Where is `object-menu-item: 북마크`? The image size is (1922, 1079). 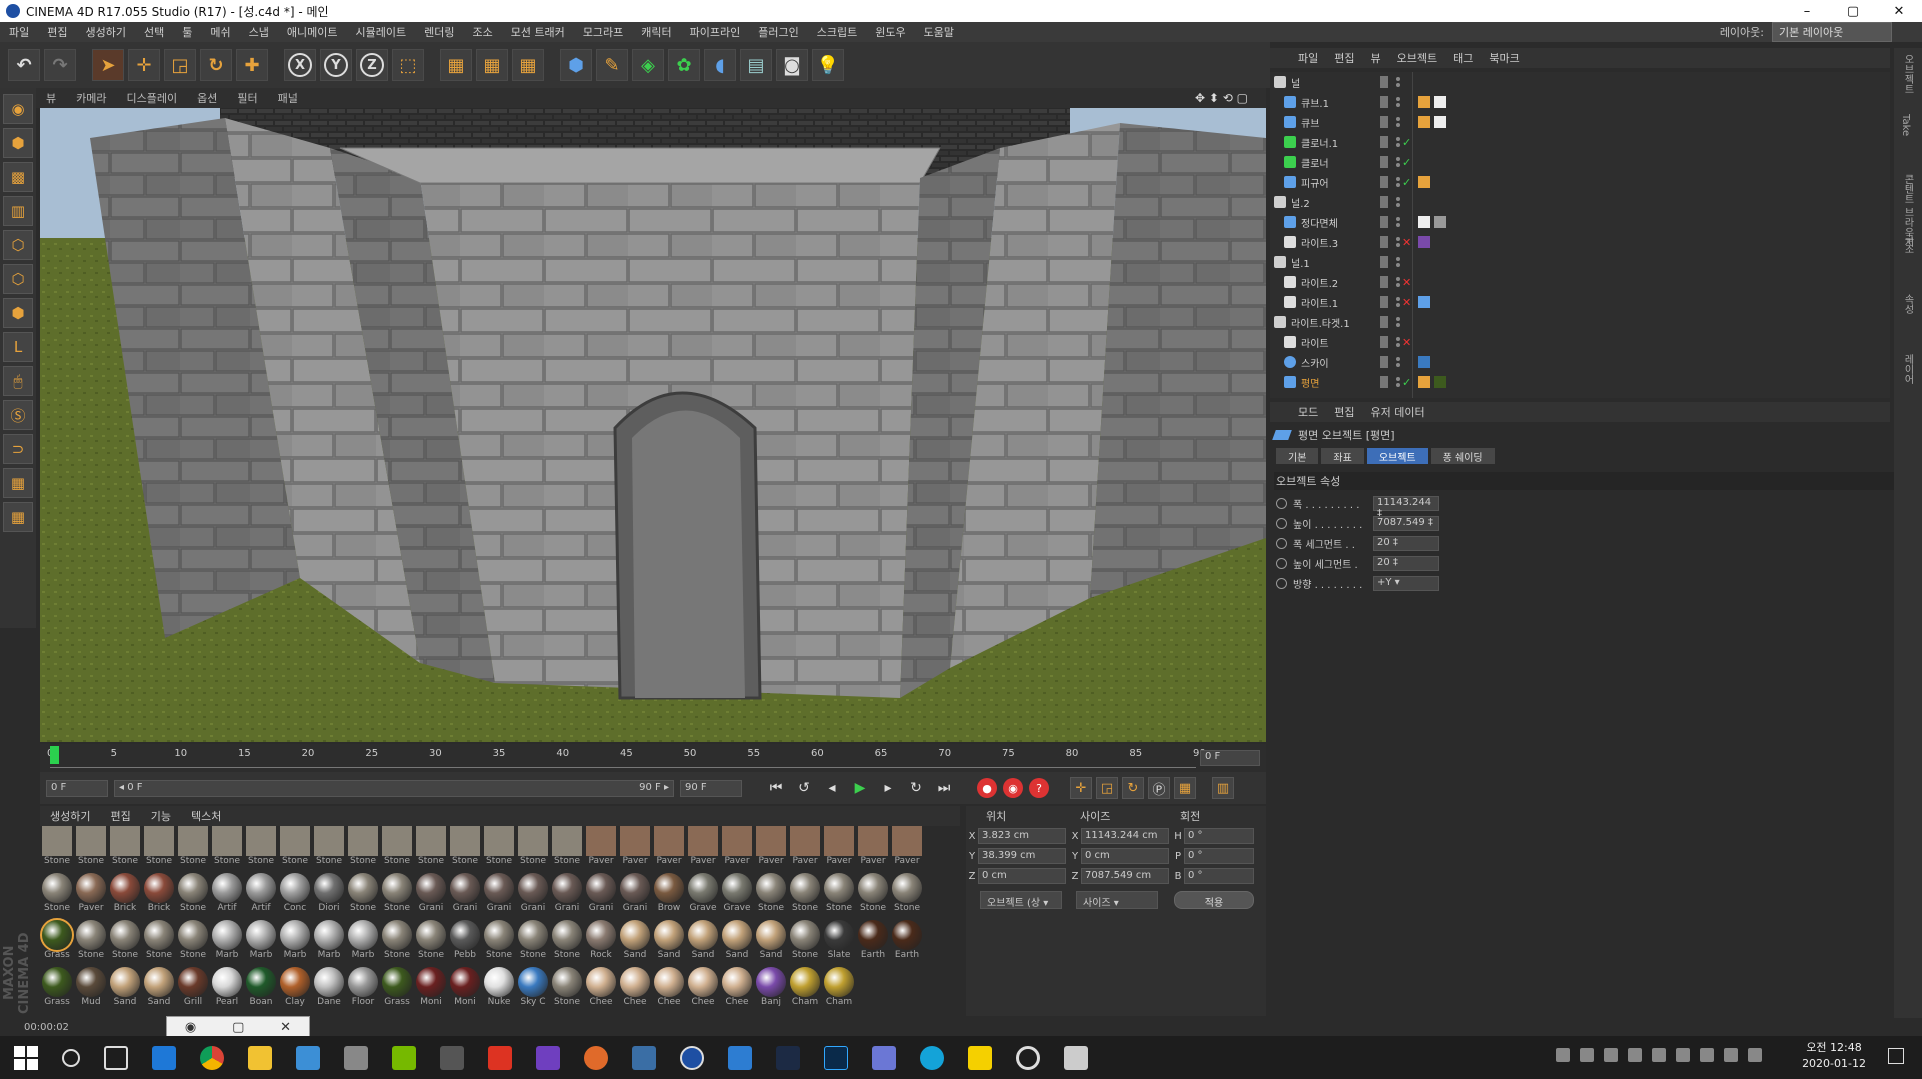 object-menu-item: 북마크 is located at coordinates (1504, 58).